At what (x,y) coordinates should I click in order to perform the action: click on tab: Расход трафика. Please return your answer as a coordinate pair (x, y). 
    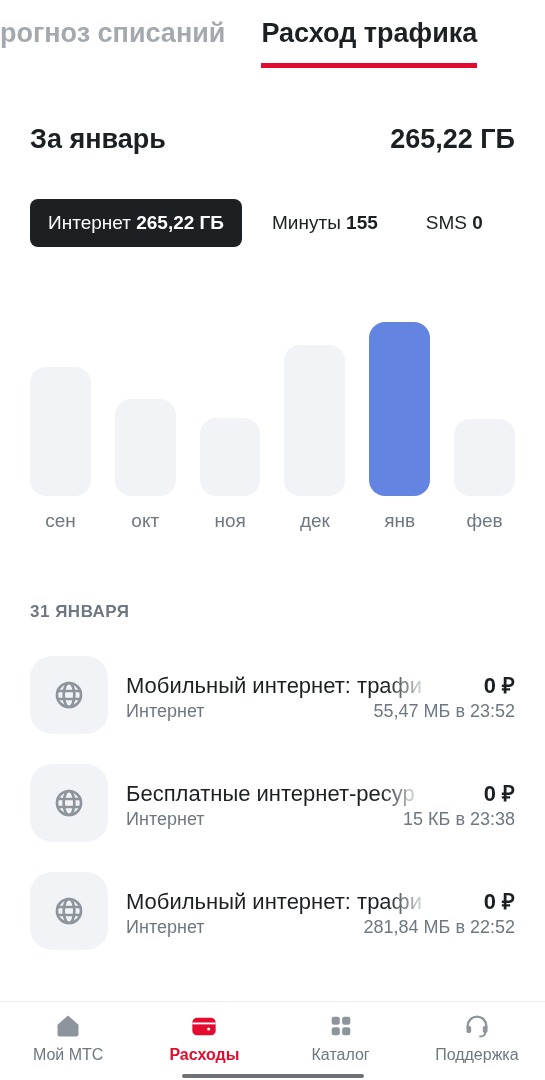
    Looking at the image, I should click on (369, 42).